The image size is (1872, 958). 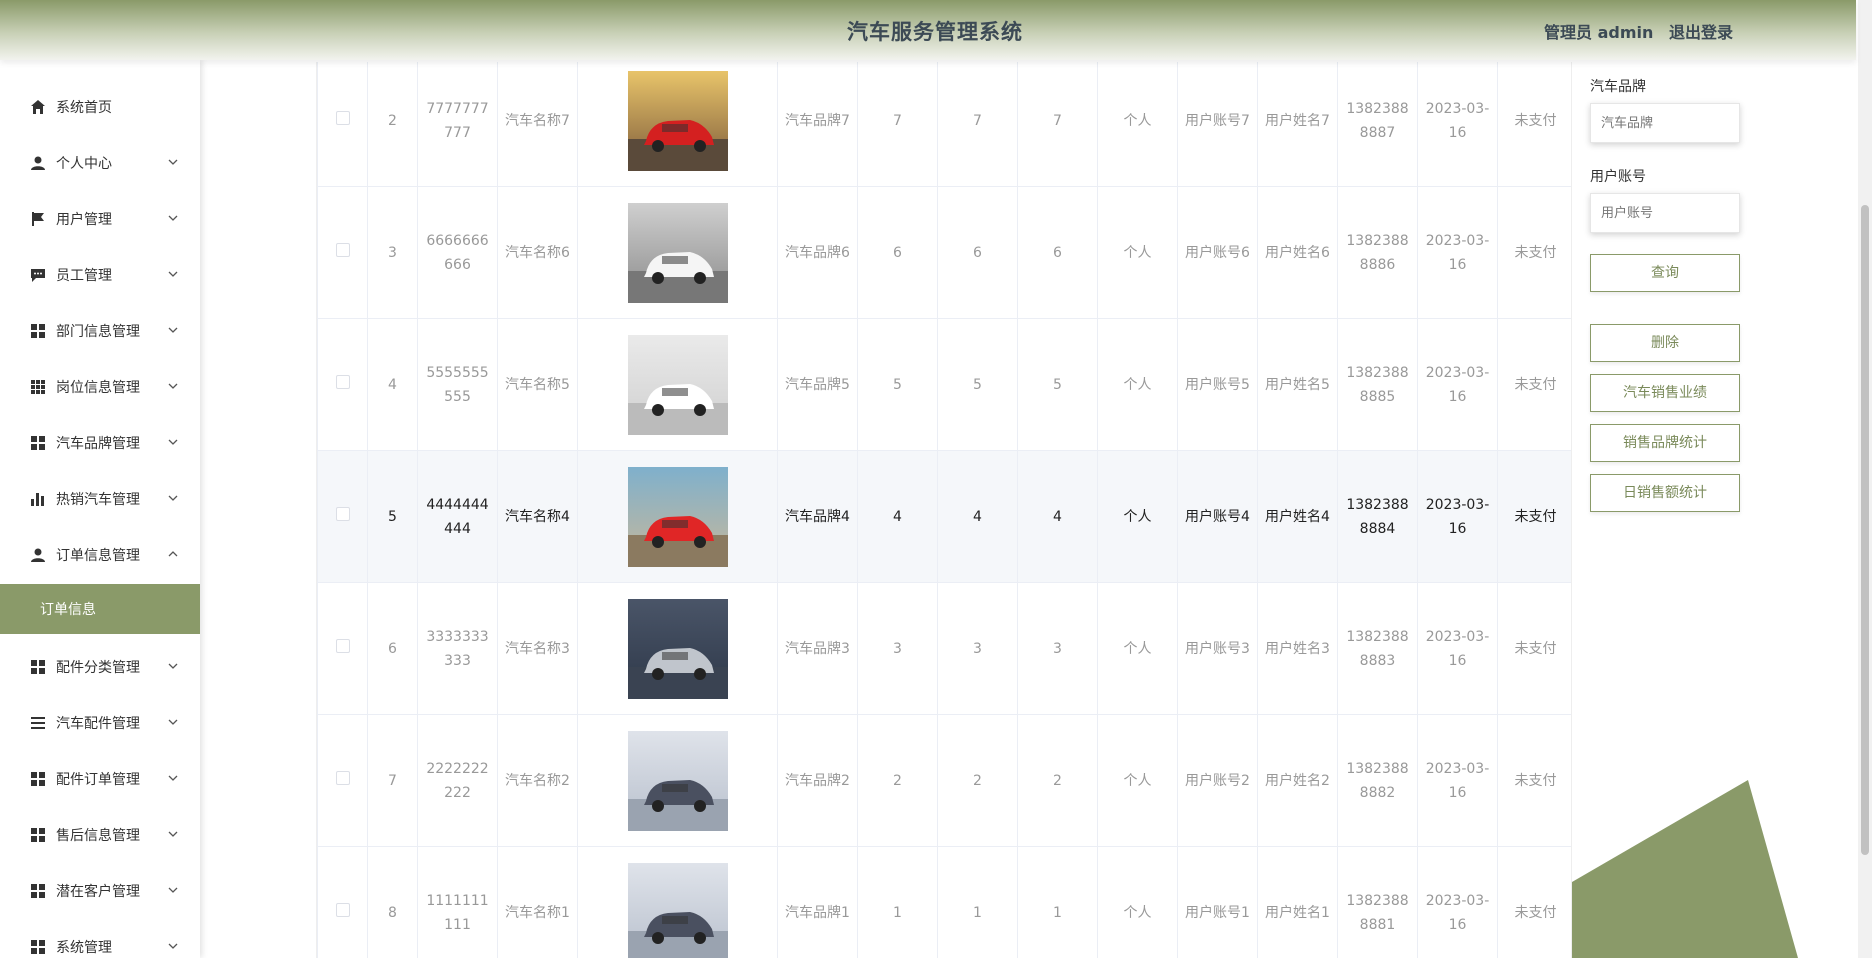 I want to click on sidebar-item-11: 配件订单管理, so click(x=100, y=779).